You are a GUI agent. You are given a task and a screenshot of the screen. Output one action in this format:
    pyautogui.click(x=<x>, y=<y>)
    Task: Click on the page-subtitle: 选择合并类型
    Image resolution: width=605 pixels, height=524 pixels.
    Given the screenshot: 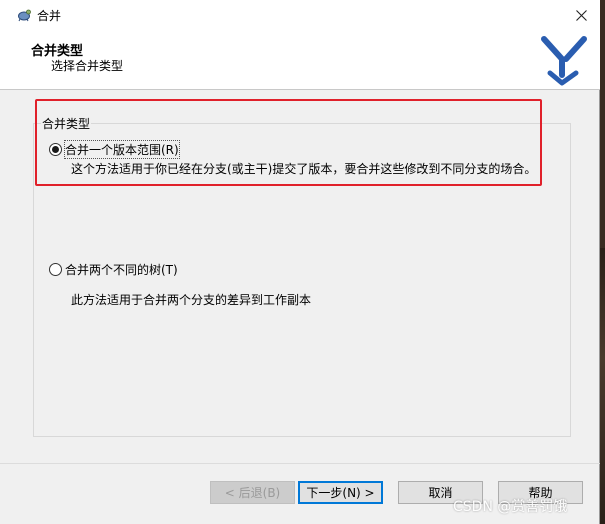 What is the action you would take?
    pyautogui.click(x=87, y=66)
    